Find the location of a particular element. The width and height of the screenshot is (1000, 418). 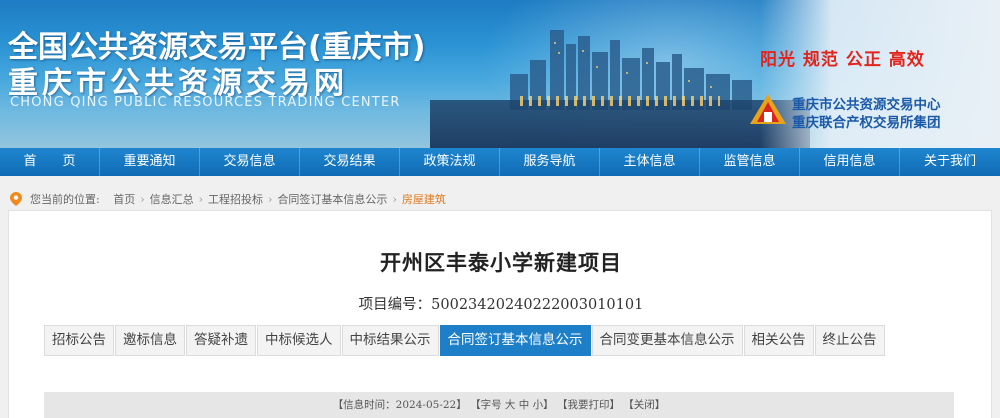

tab-related-notices: 相关公告 is located at coordinates (778, 340).